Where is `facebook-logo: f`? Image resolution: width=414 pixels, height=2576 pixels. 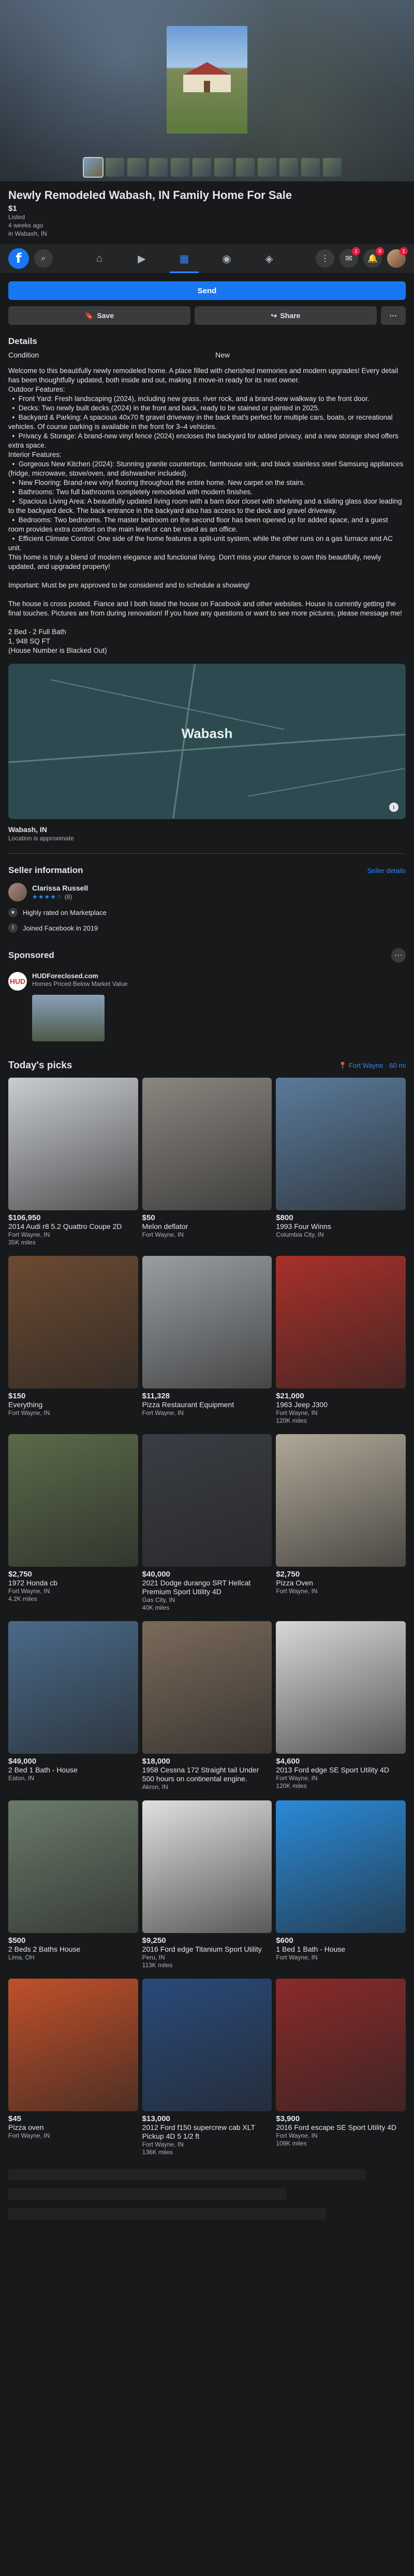 facebook-logo: f is located at coordinates (18, 258).